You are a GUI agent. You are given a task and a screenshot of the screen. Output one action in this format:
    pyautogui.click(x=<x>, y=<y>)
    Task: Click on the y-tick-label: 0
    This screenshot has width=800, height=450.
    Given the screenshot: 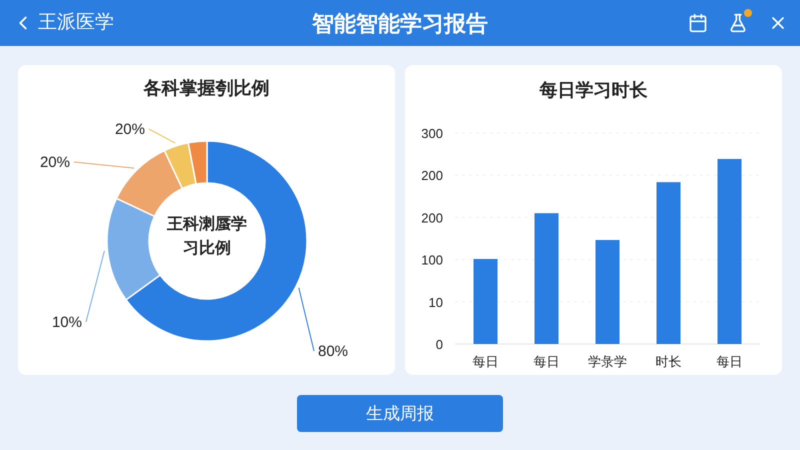 What is the action you would take?
    pyautogui.click(x=439, y=344)
    